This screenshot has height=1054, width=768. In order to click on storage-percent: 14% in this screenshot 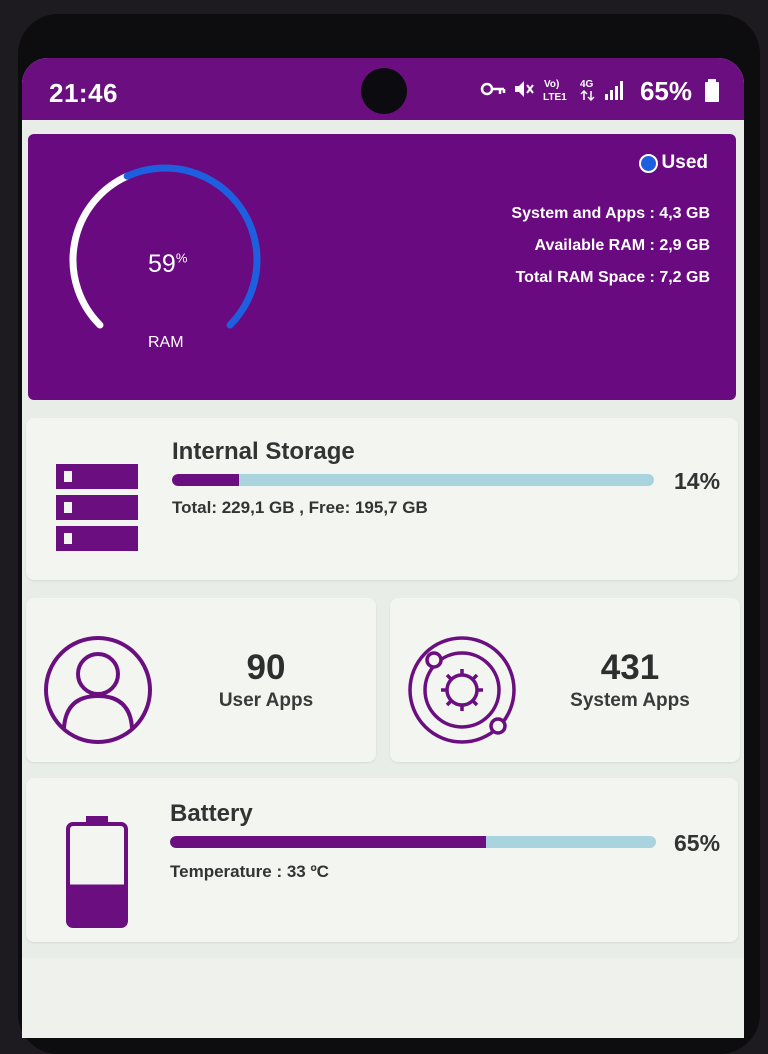, I will do `click(697, 481)`.